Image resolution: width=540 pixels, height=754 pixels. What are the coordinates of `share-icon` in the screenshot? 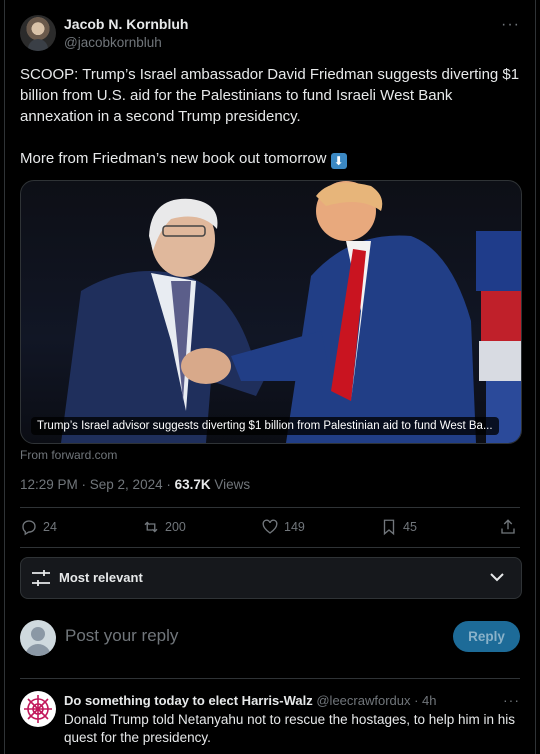 It's located at (508, 526).